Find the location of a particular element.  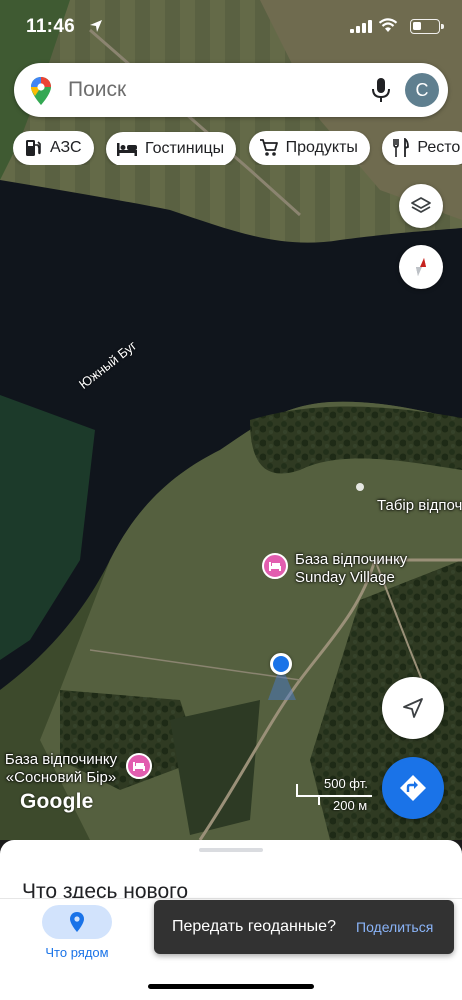

snackbar-message: Передать геоданные? is located at coordinates (254, 926).